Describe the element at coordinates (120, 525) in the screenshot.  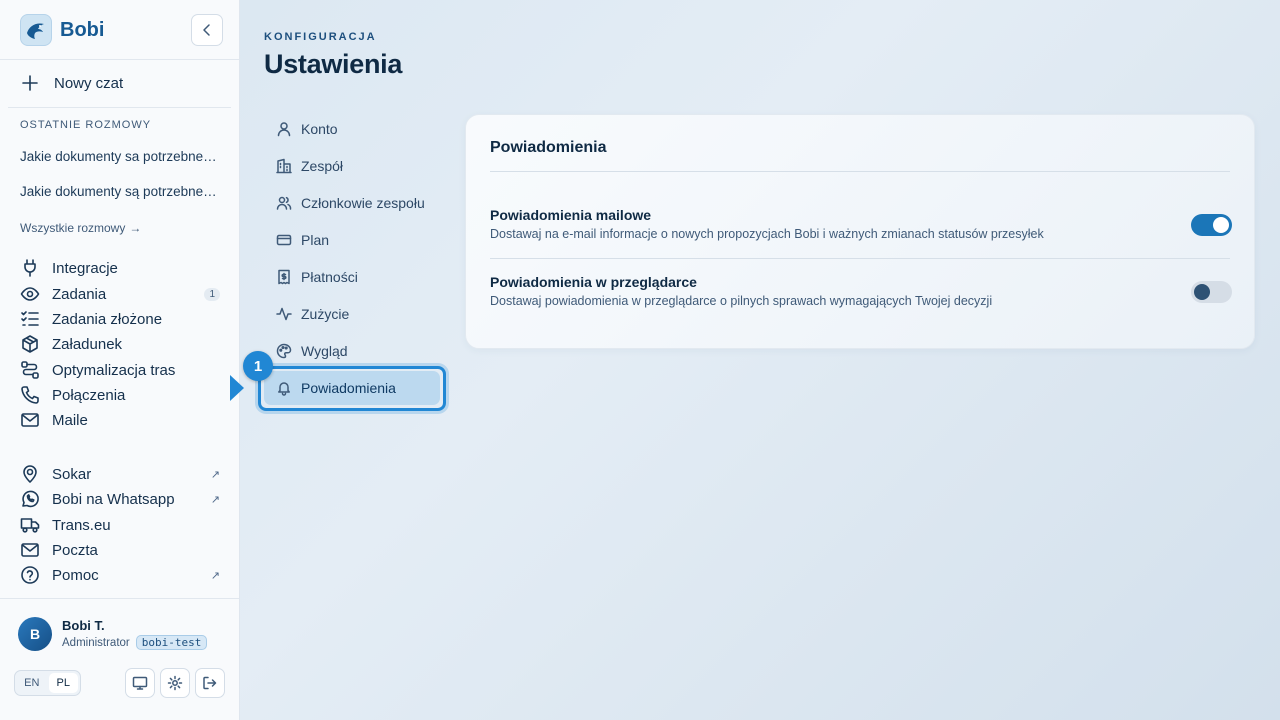
I see `sidebar-link-trans-eu: Trans.eu` at that location.